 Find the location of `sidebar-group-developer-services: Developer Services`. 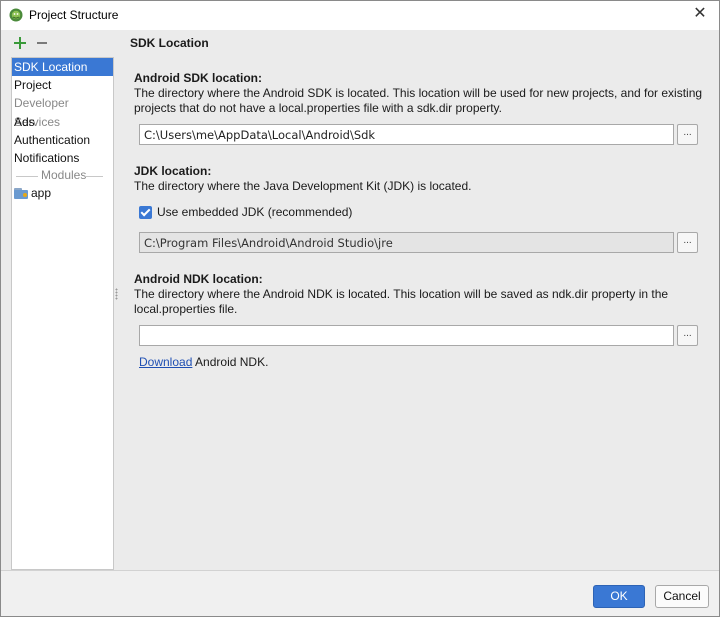

sidebar-group-developer-services: Developer Services is located at coordinates (41, 112).